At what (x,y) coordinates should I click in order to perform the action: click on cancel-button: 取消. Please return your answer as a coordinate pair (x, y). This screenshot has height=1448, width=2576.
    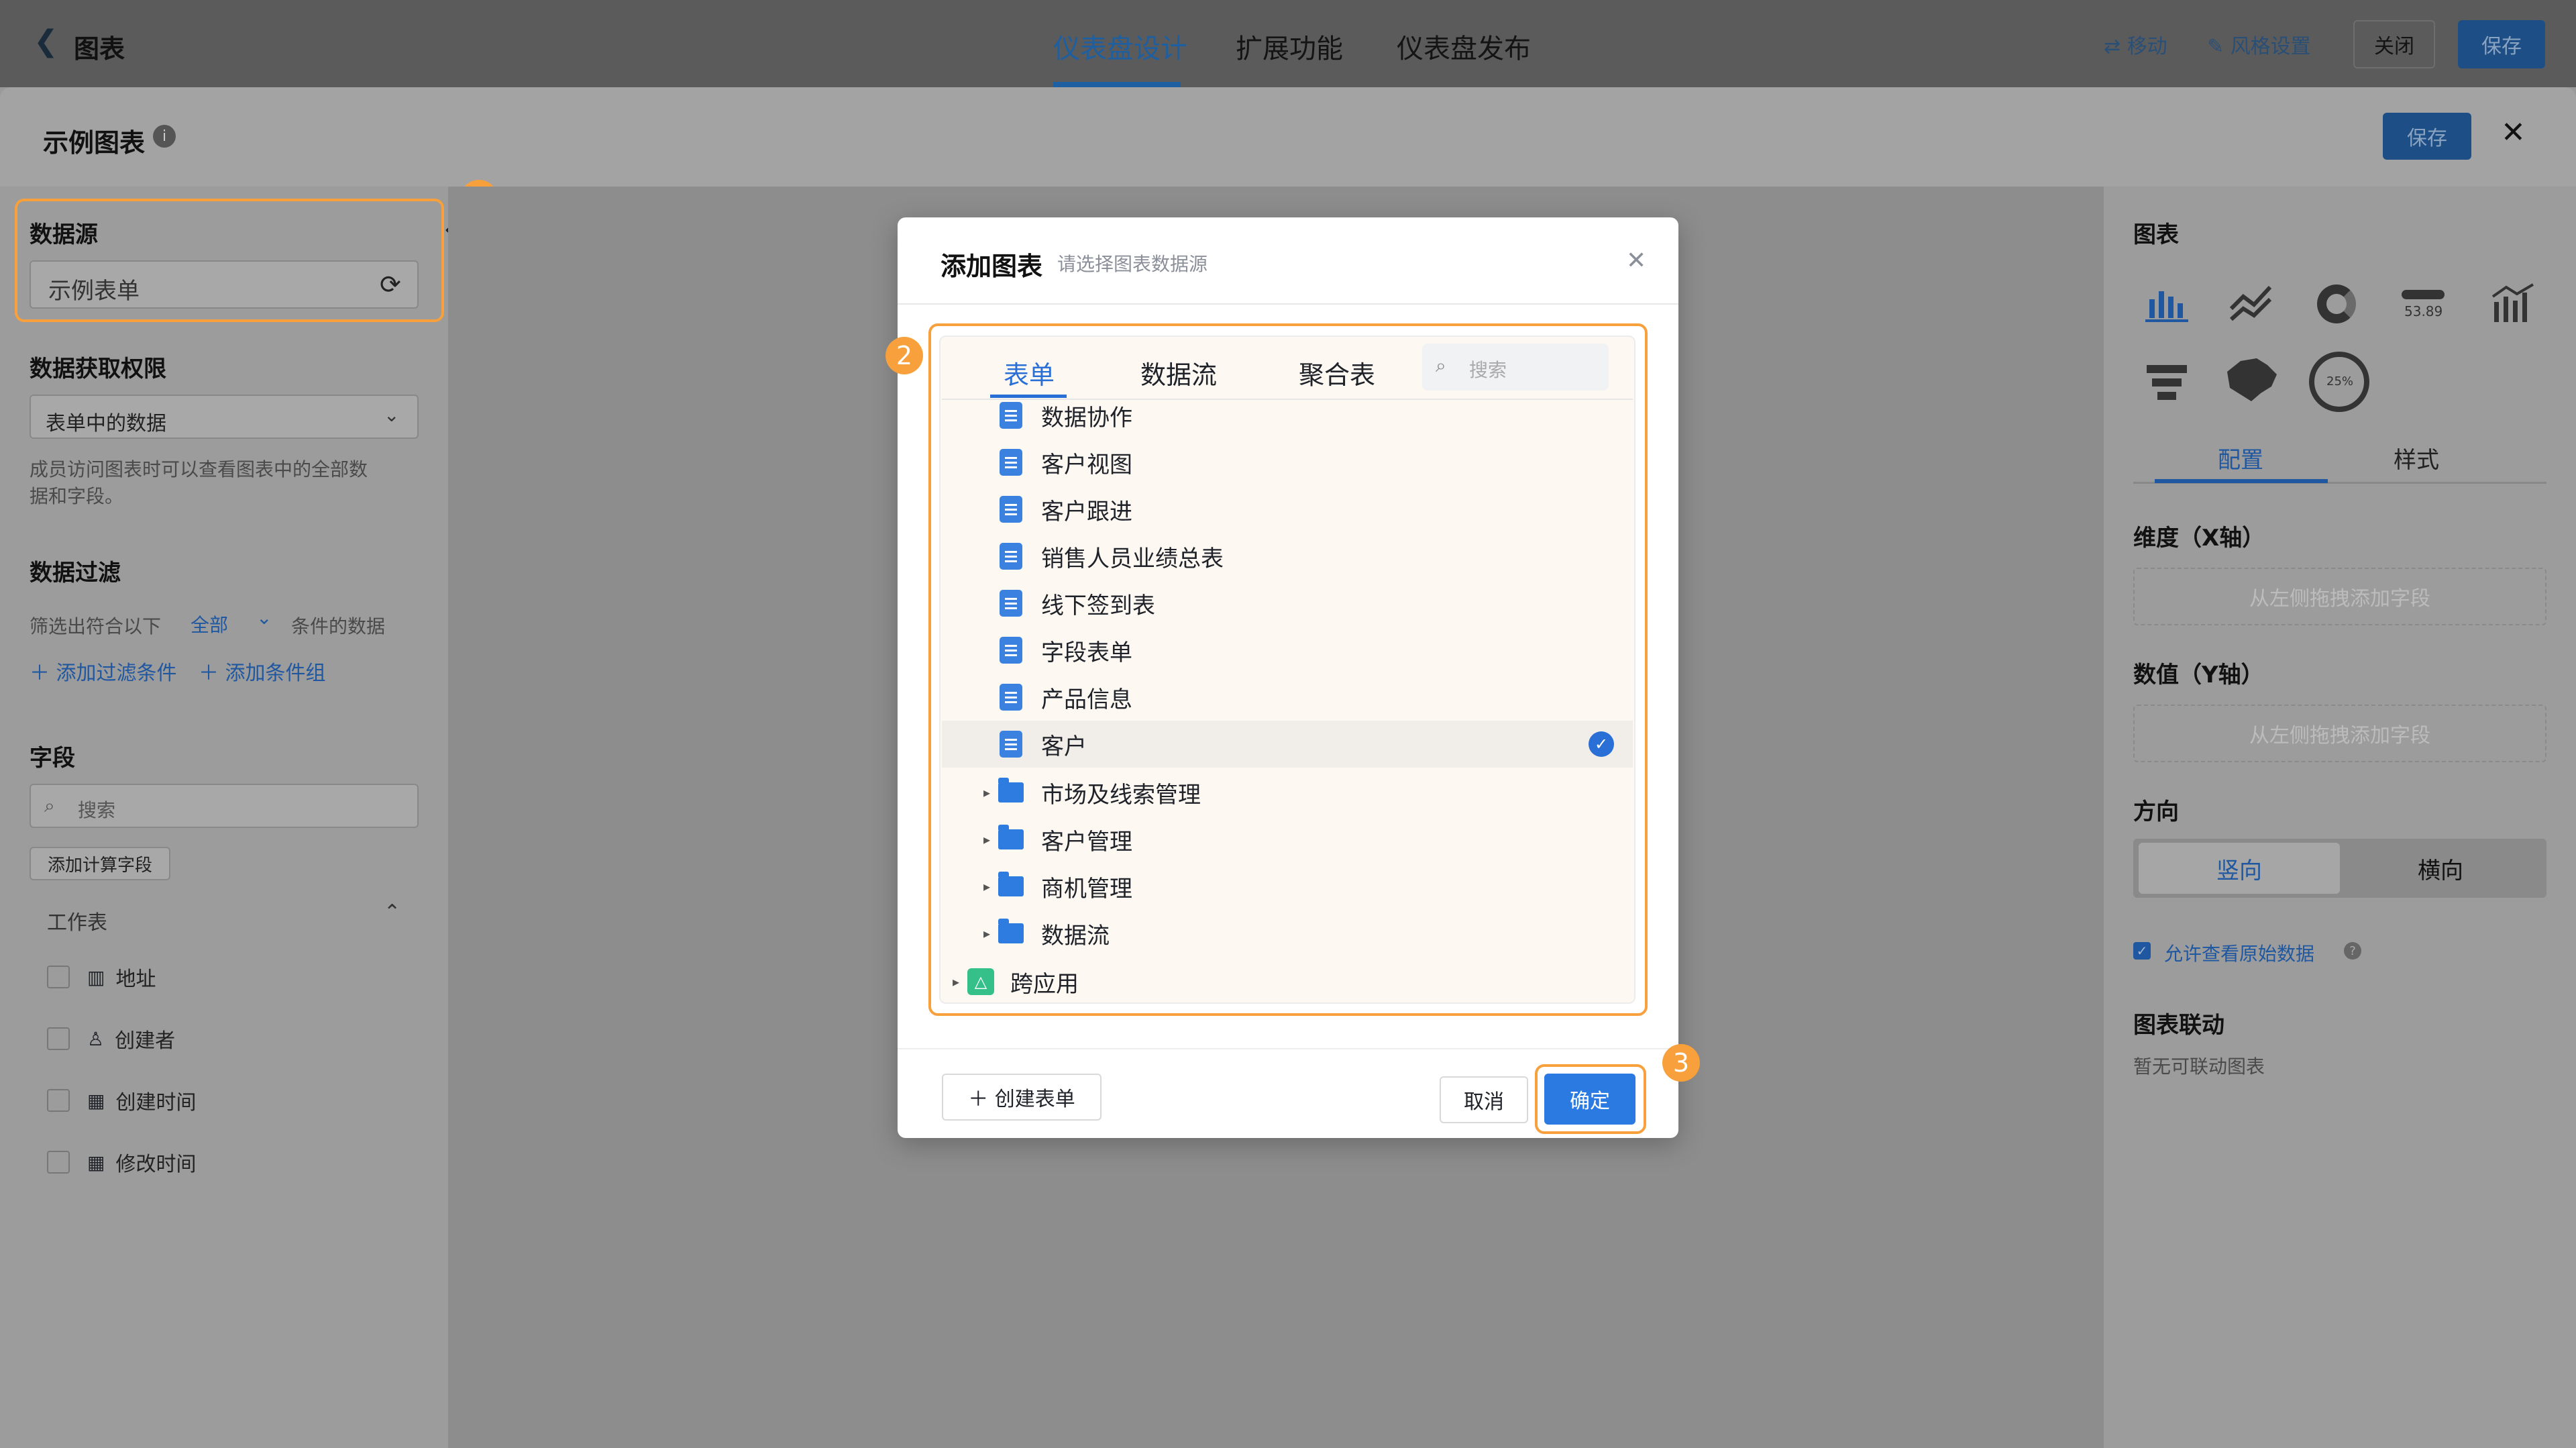
    Looking at the image, I should click on (1484, 1099).